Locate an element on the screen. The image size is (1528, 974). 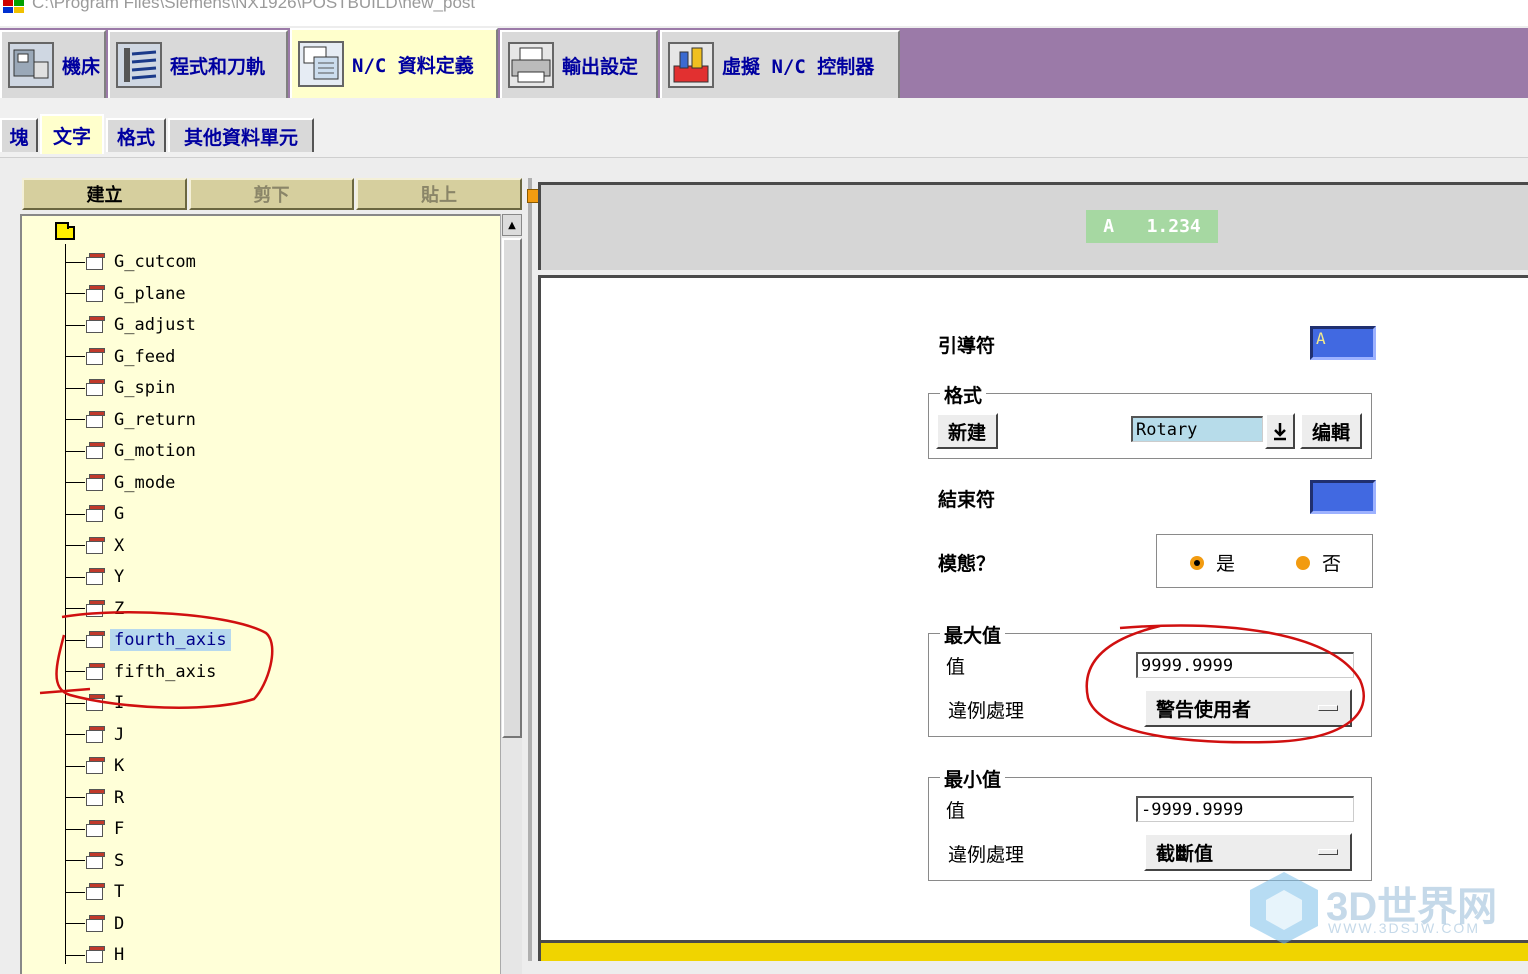
tree-item: G_spin is located at coordinates (122, 388).